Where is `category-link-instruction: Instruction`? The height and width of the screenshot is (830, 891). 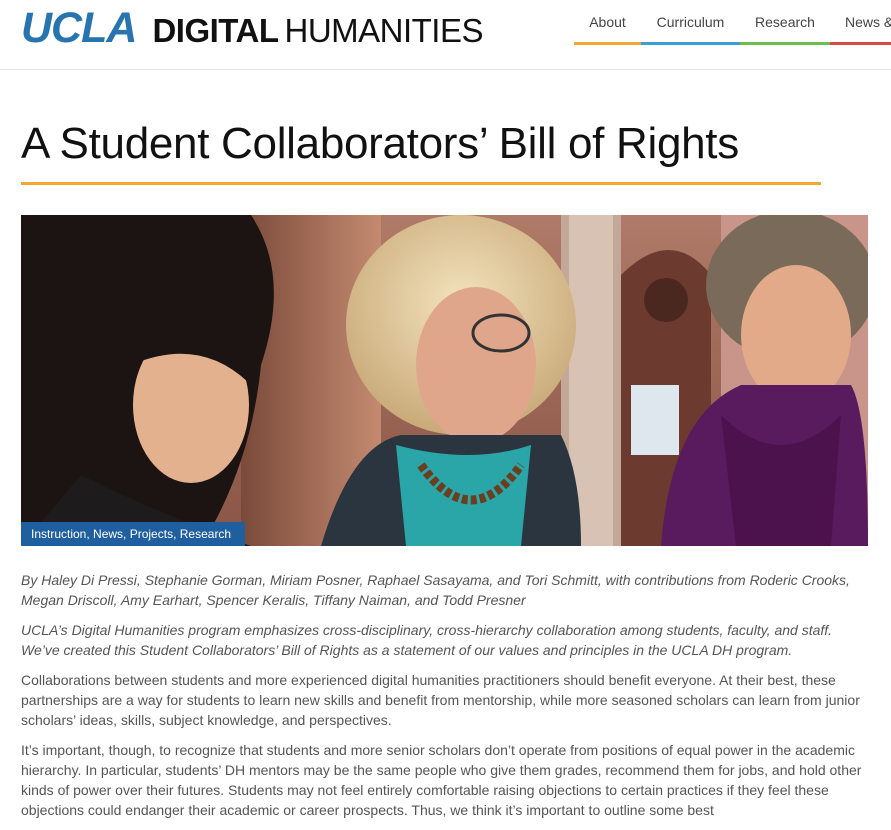
category-link-instruction: Instruction is located at coordinates (58, 534).